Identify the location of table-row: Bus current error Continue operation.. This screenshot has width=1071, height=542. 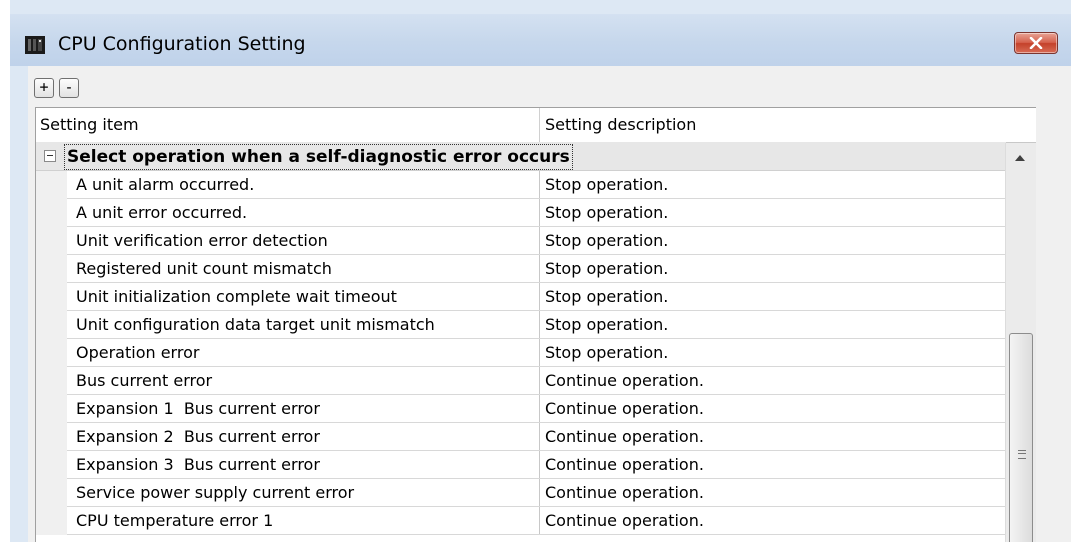
(521, 381).